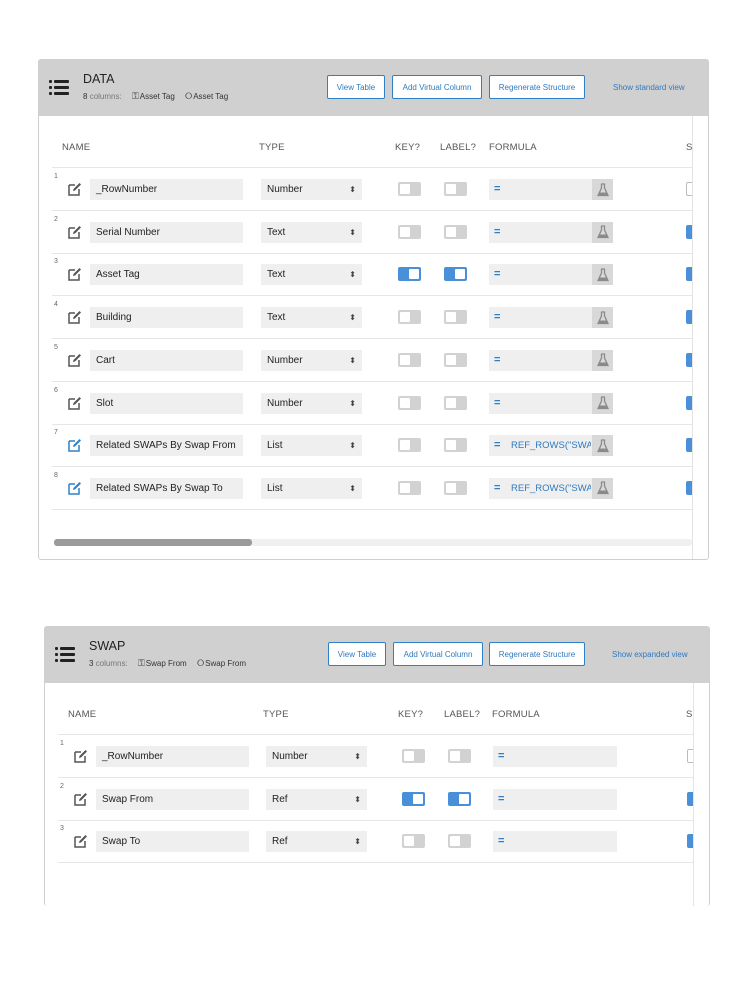 The width and height of the screenshot is (749, 999). I want to click on scrollbar-thumb, so click(153, 542).